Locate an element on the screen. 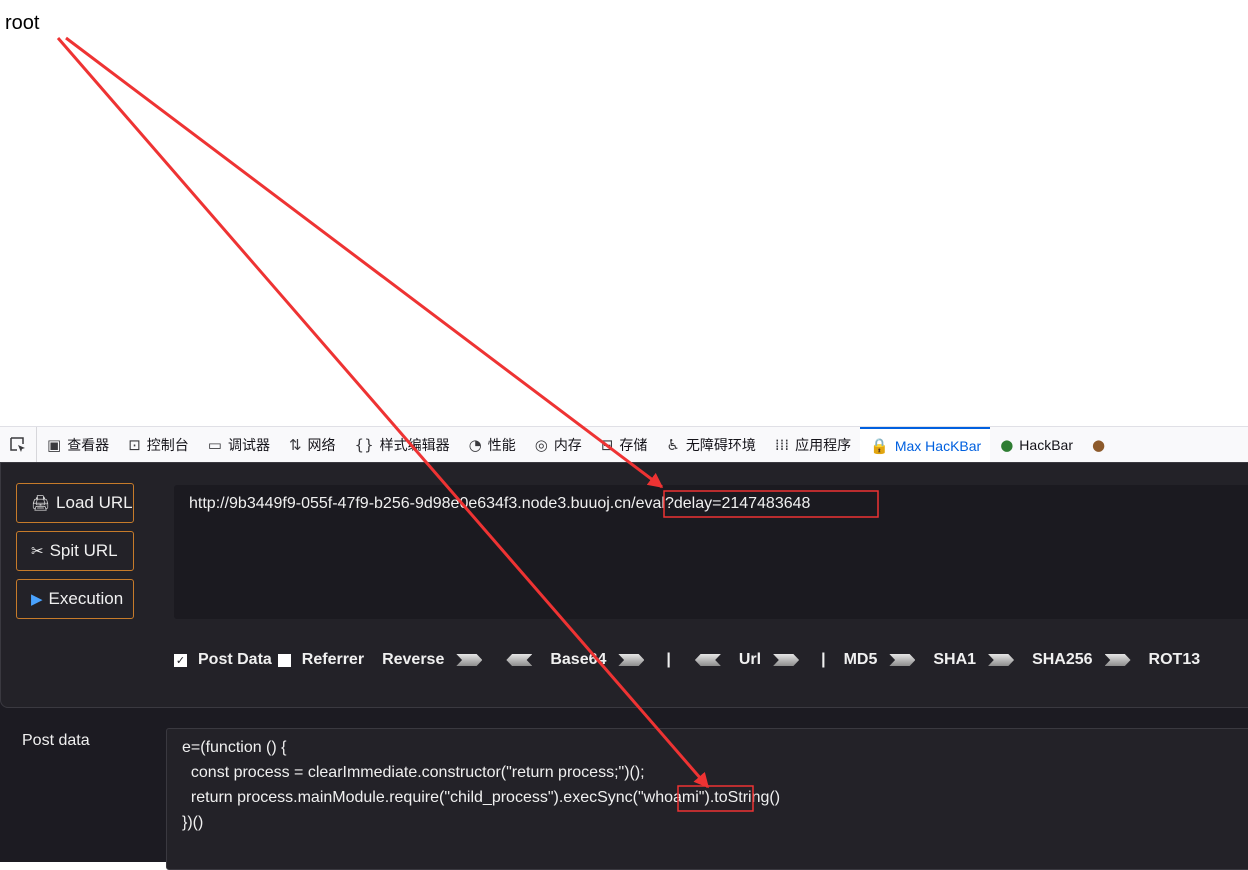 The width and height of the screenshot is (1248, 870). whoami-highlight-box is located at coordinates (715, 798).